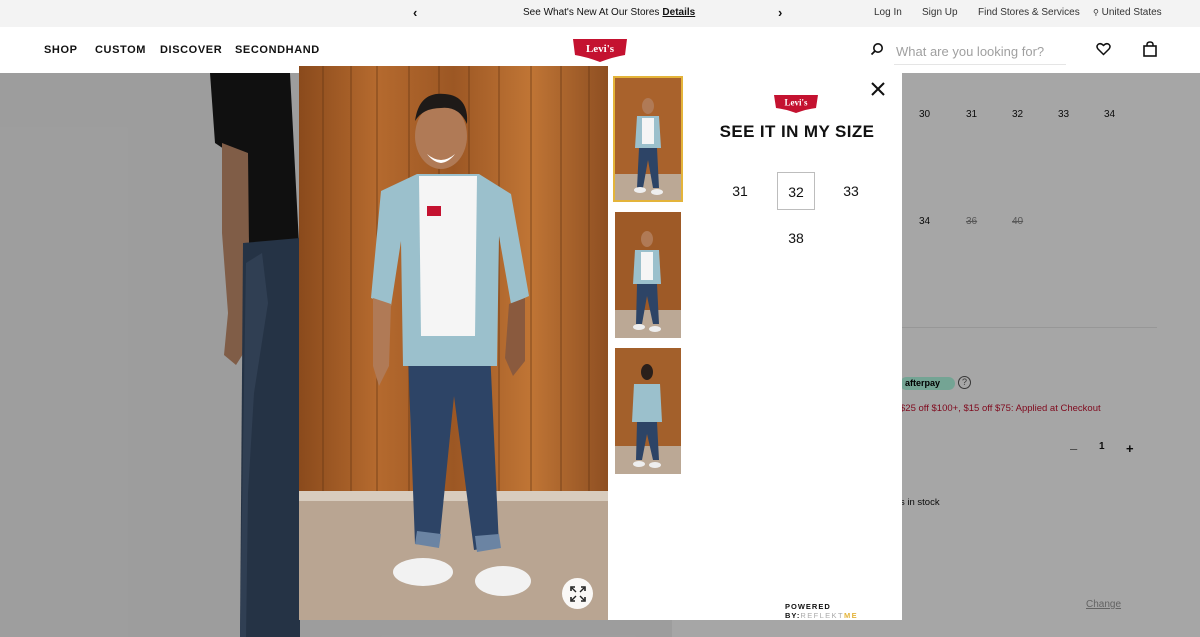 This screenshot has height=637, width=1200. I want to click on announcement-message: See What's New At Our Stores Details, so click(609, 12).